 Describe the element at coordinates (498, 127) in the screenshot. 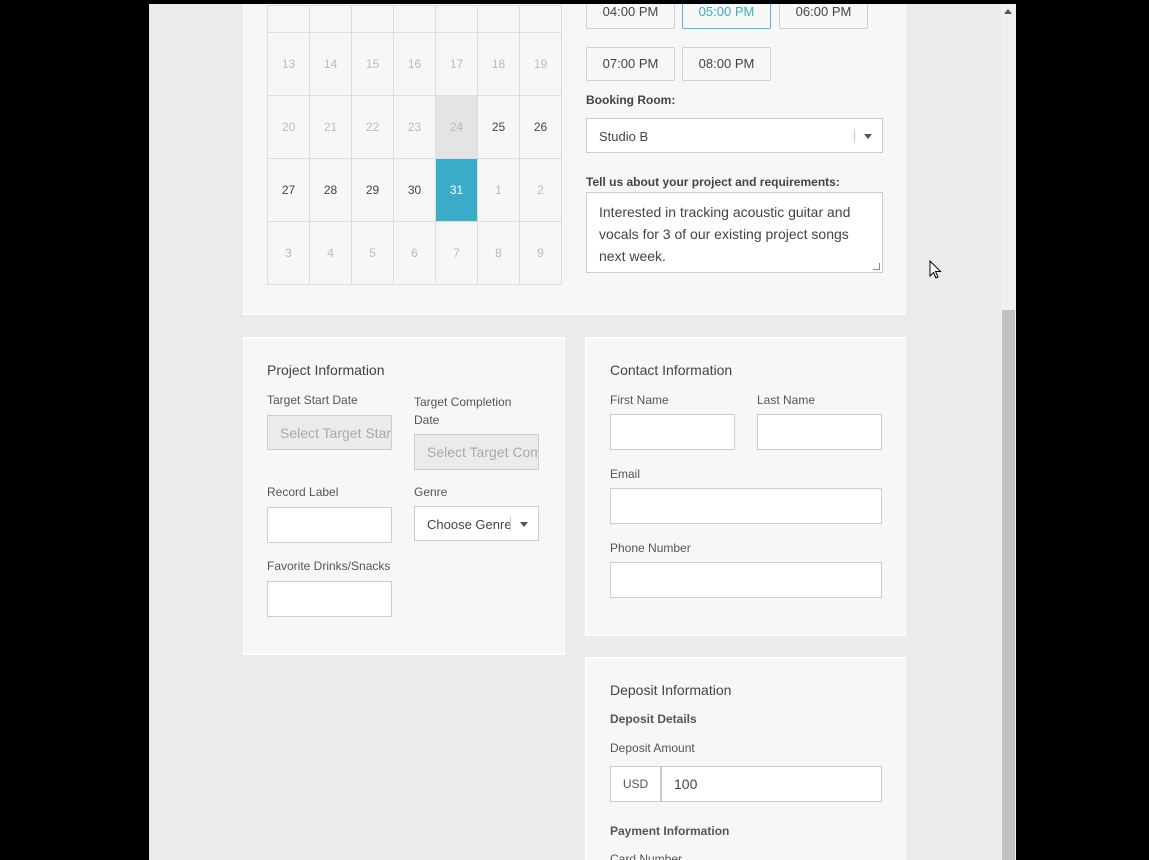

I see `calendar-day: 25` at that location.